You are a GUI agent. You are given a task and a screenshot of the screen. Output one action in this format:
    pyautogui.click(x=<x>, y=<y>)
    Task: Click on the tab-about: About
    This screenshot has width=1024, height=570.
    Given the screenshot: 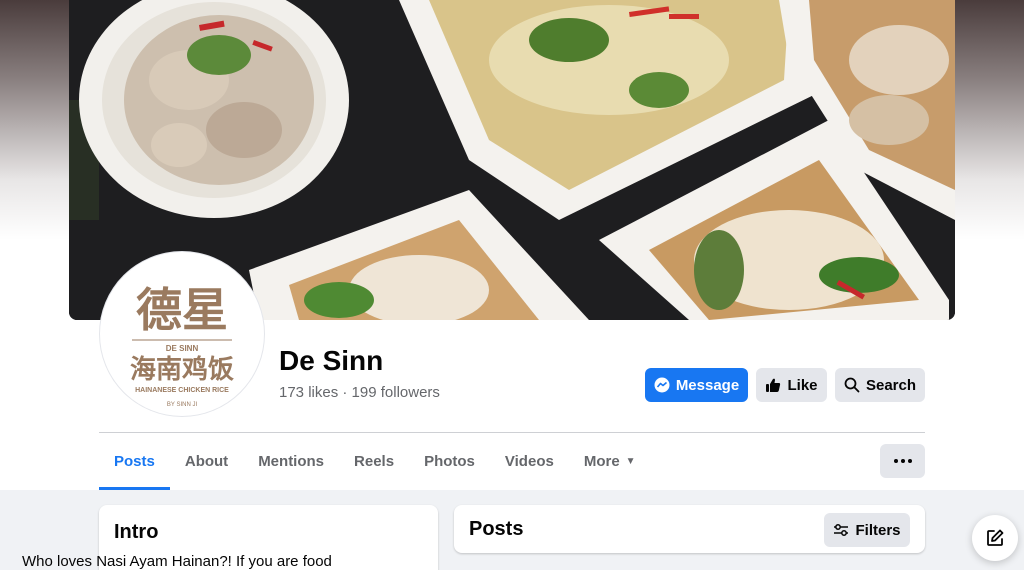 What is the action you would take?
    pyautogui.click(x=206, y=461)
    